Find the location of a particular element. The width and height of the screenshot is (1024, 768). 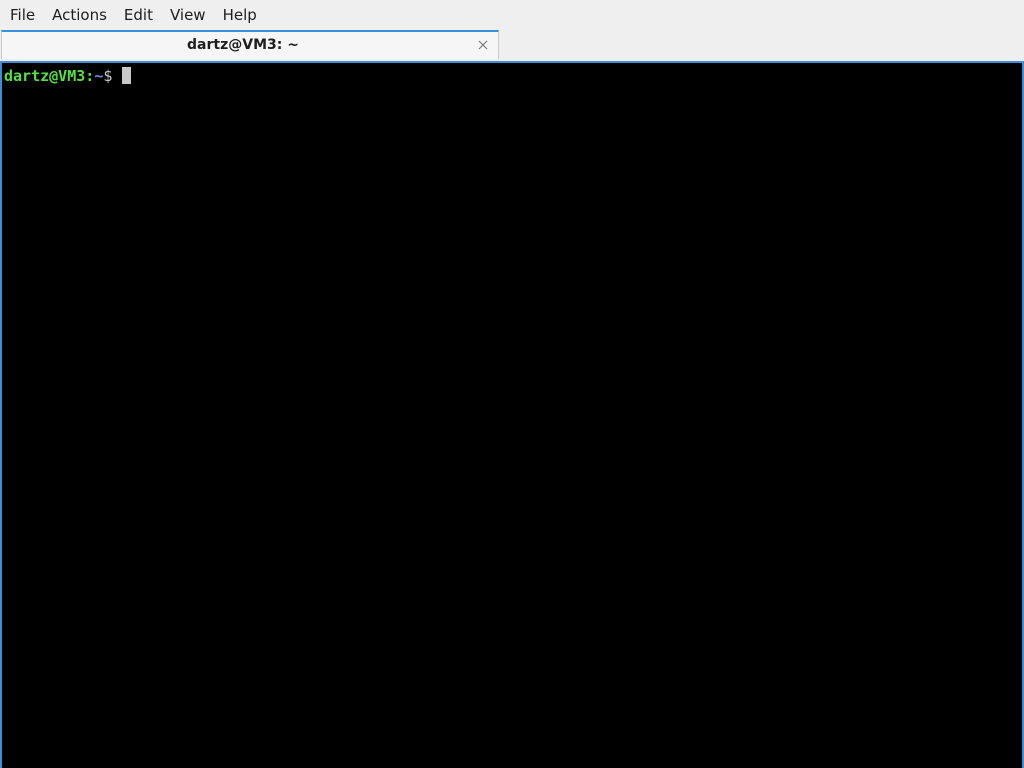

menu-view: View is located at coordinates (188, 15).